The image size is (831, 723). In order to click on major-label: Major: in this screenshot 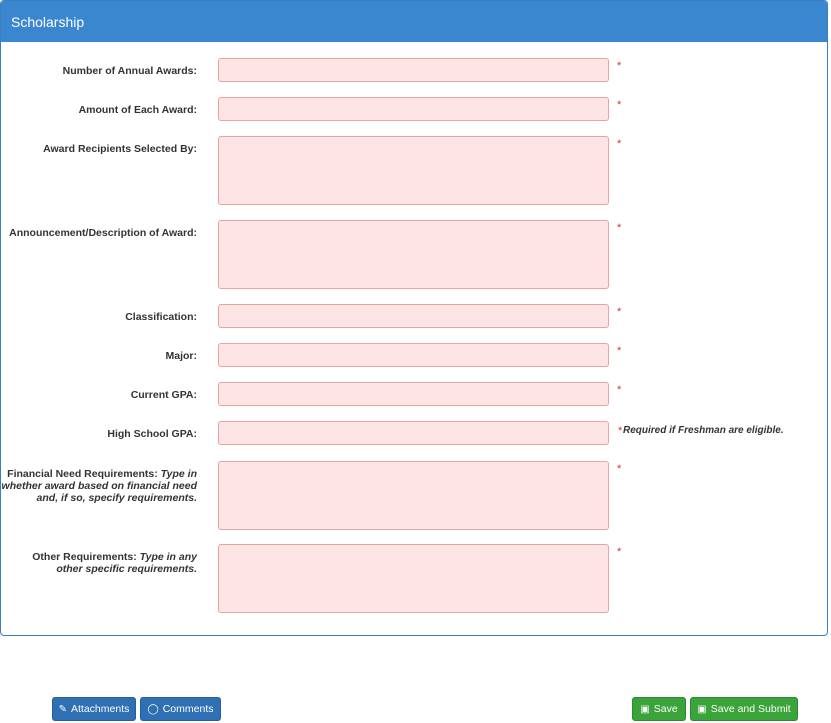, I will do `click(181, 356)`.